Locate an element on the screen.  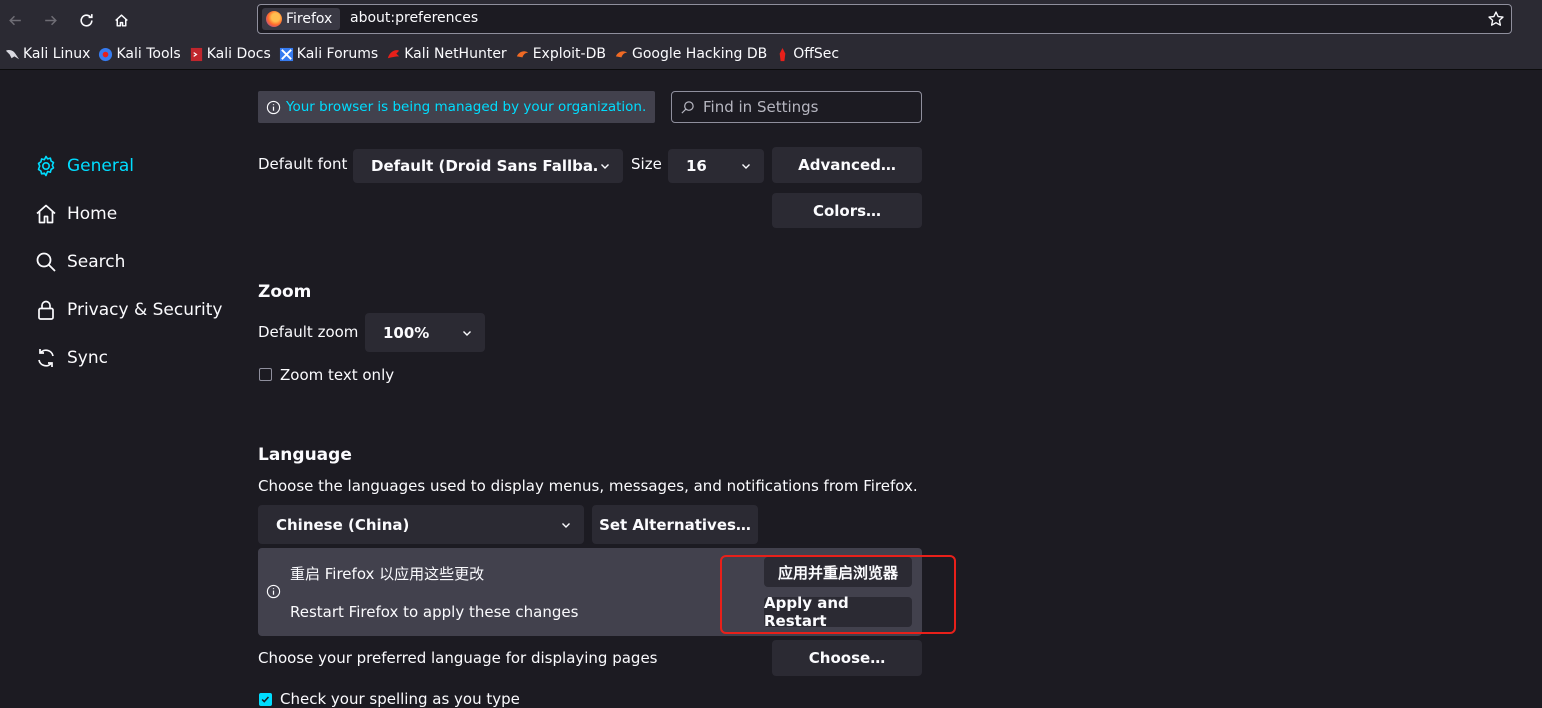
browser-toolbar: Firefox about:preferences is located at coordinates (771, 19).